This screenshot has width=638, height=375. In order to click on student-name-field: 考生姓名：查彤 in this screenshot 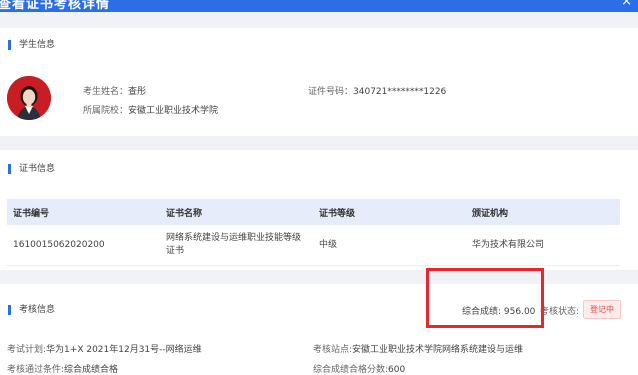, I will do `click(115, 92)`.